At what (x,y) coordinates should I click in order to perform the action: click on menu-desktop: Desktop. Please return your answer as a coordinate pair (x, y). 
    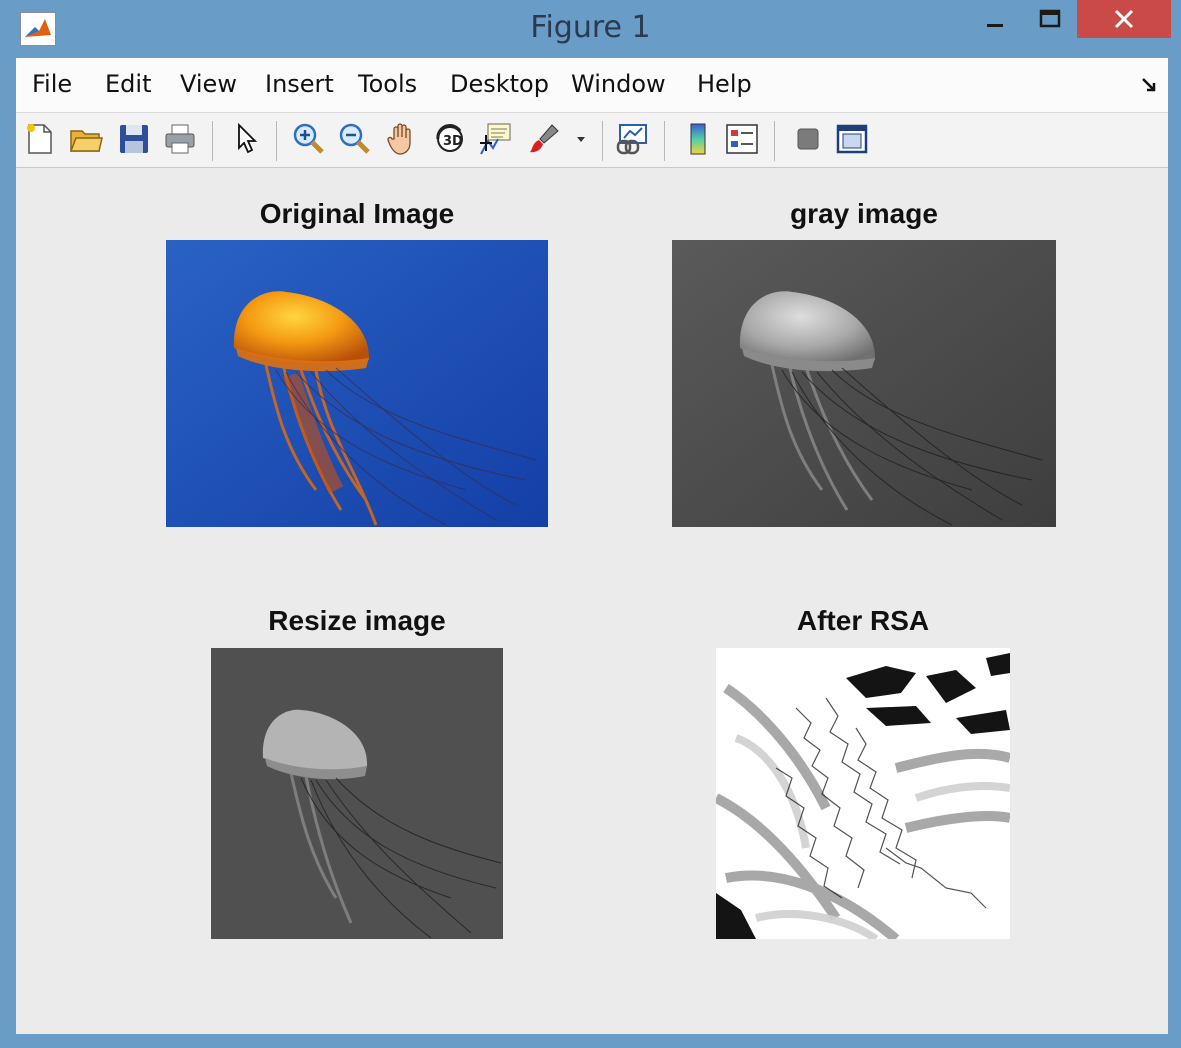
    Looking at the image, I should click on (499, 84).